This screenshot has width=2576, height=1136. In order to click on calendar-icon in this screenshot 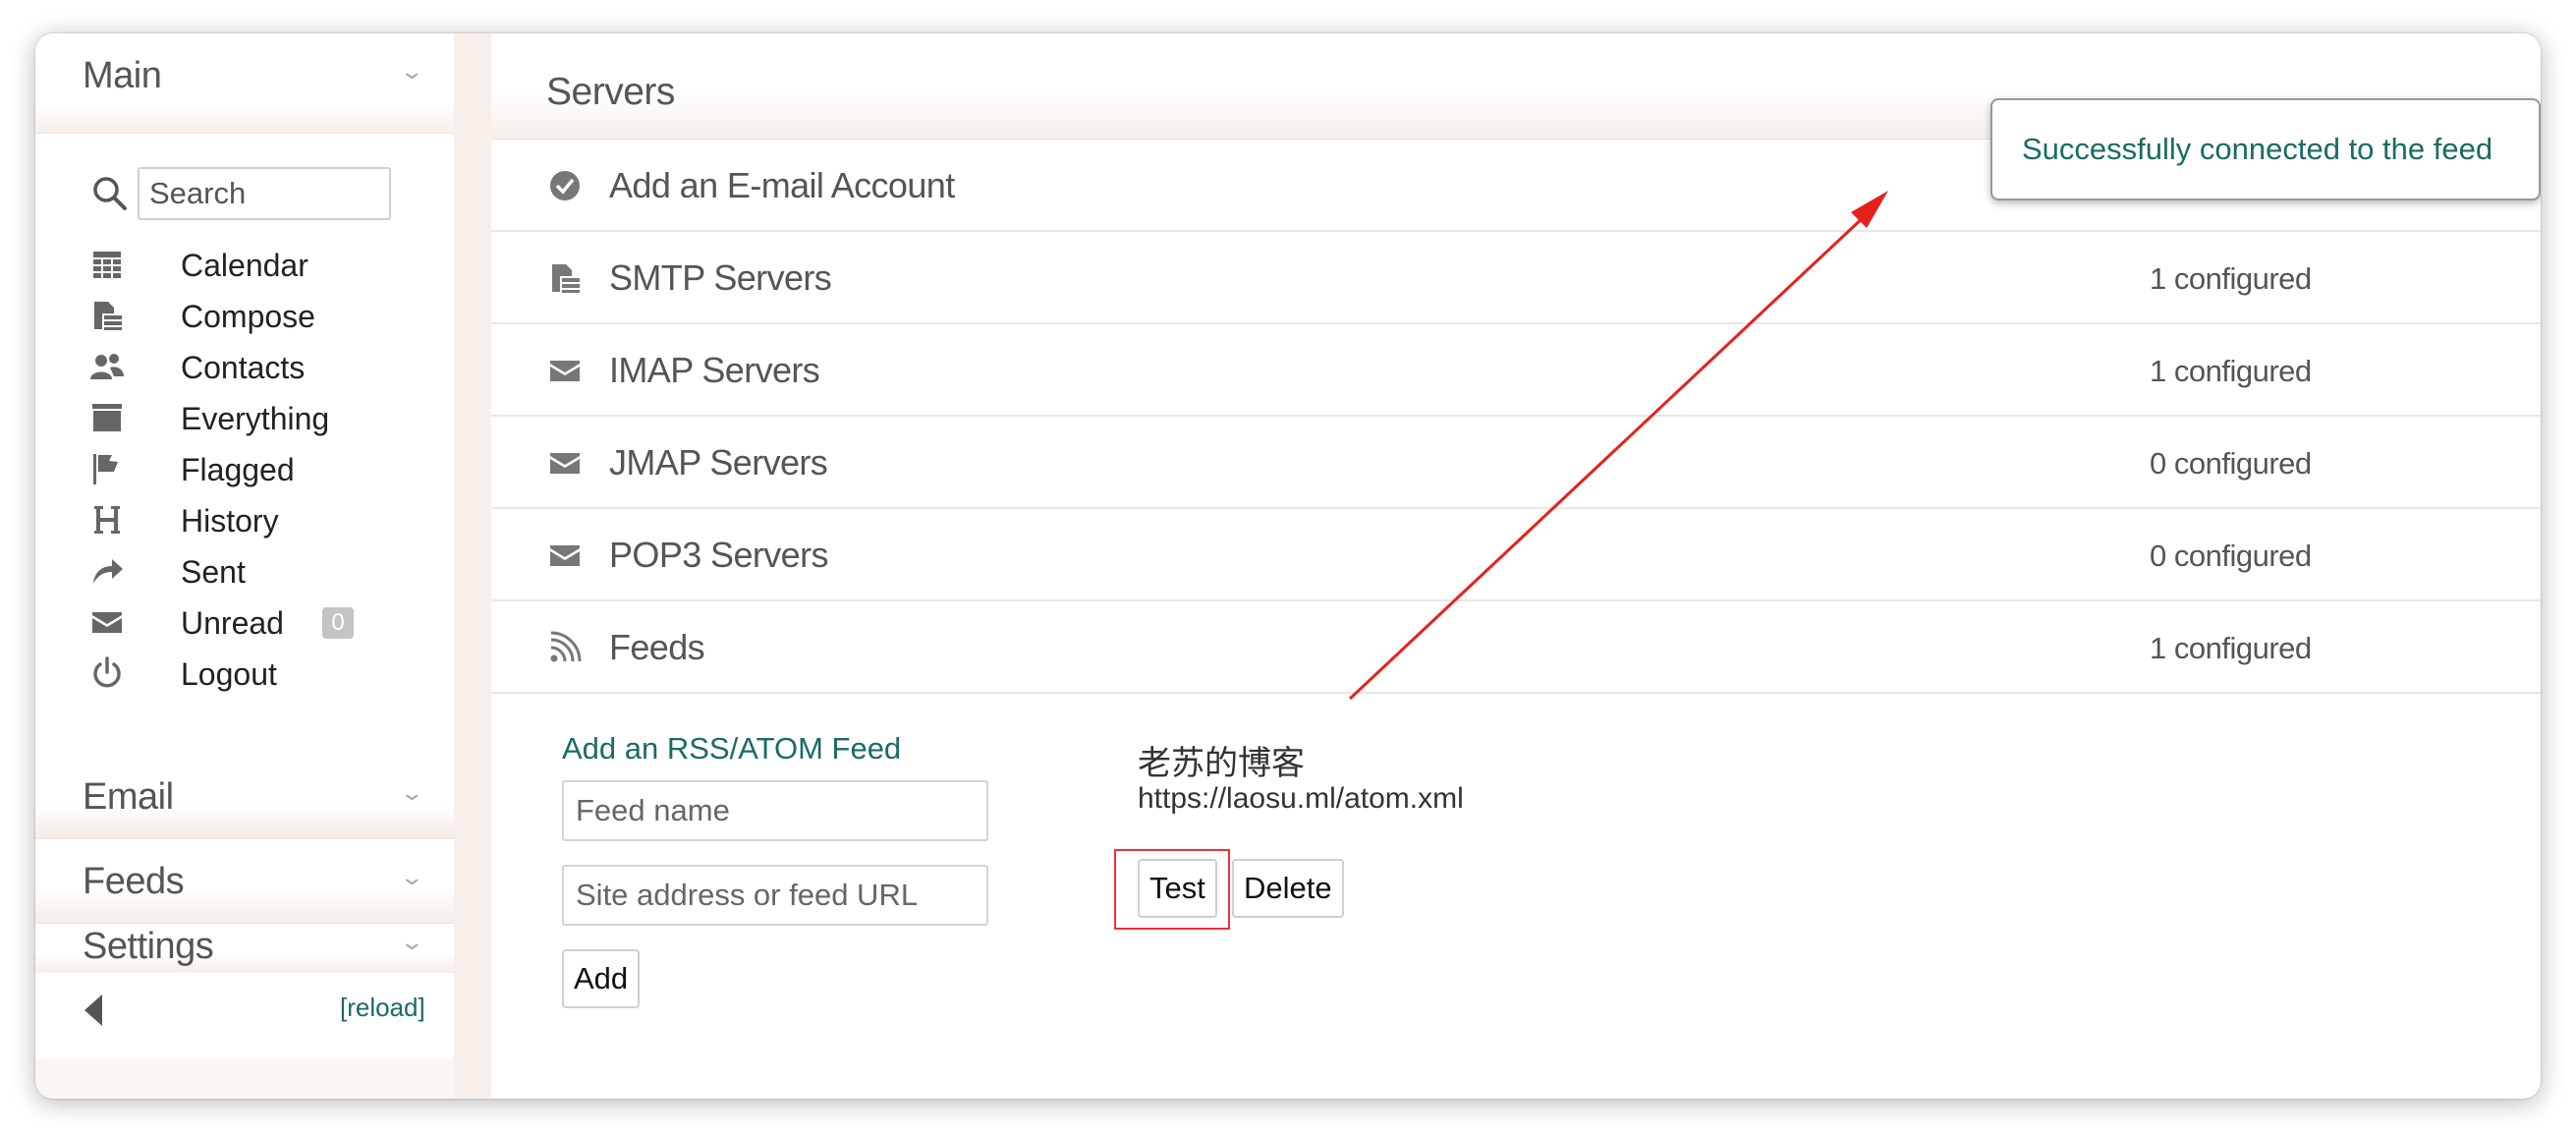, I will do `click(107, 265)`.